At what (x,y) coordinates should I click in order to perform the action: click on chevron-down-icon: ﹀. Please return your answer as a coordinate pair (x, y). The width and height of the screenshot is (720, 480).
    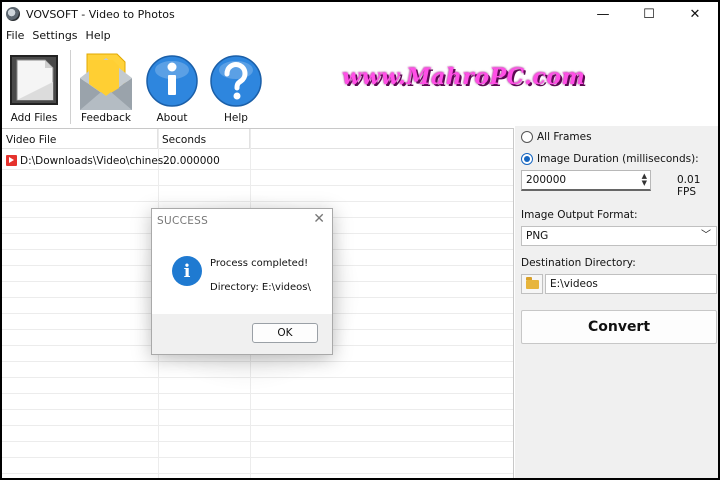
    Looking at the image, I should click on (706, 235).